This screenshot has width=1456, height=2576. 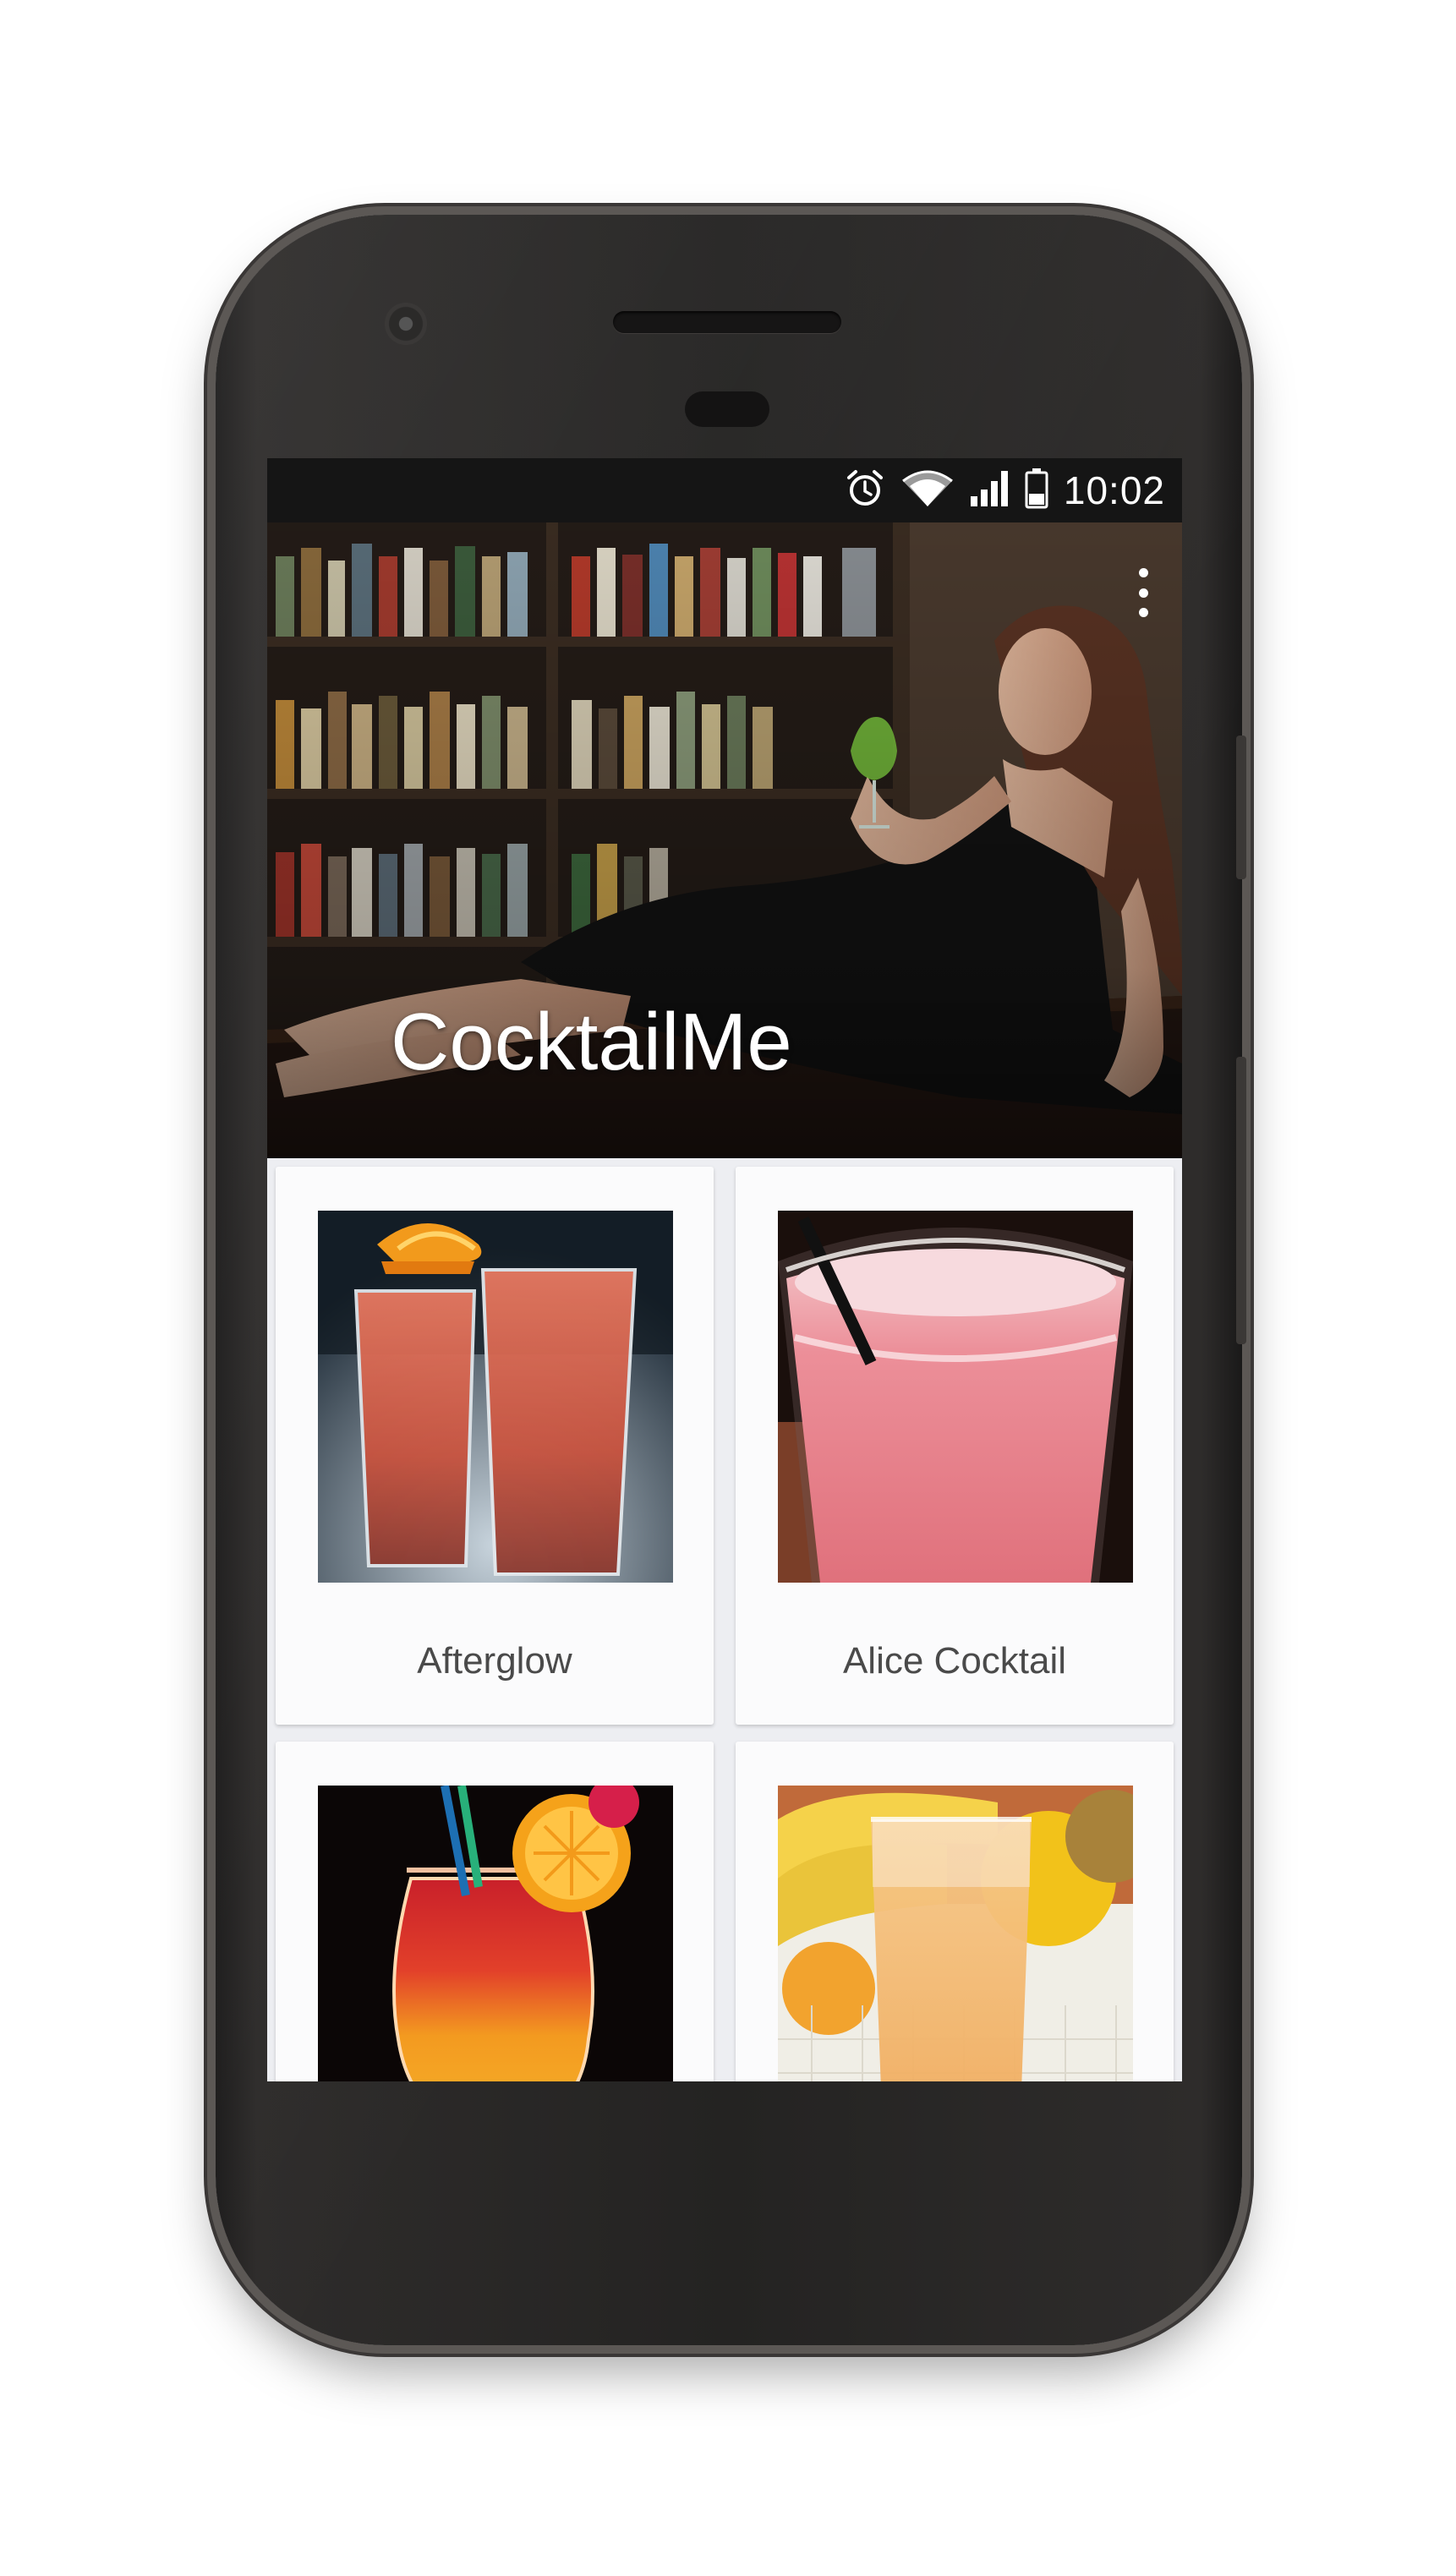 I want to click on proximity-sensor, so click(x=727, y=409).